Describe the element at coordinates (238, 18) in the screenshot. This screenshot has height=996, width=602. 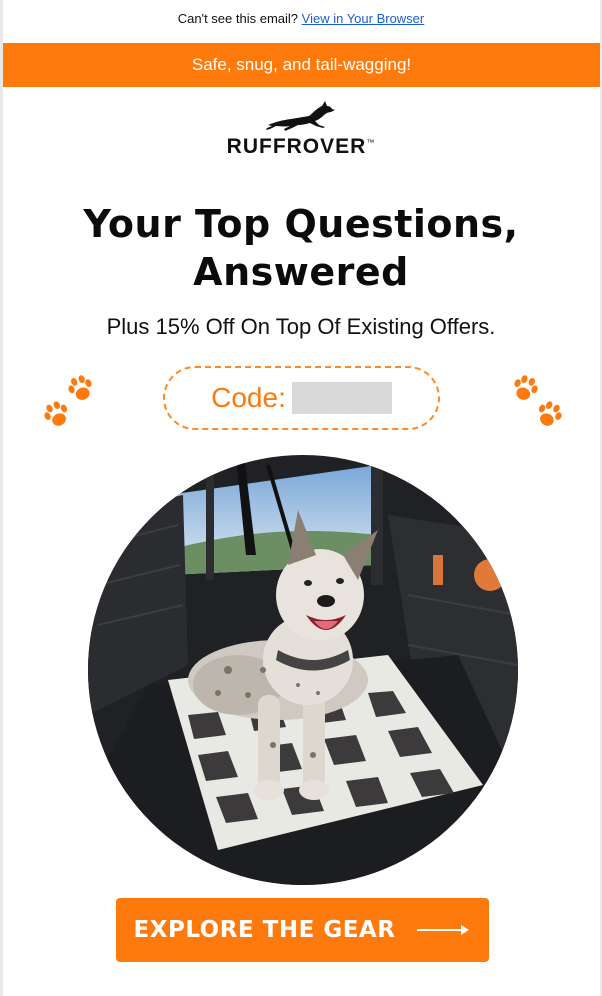
I see `preheader-text: Can't see this email?` at that location.